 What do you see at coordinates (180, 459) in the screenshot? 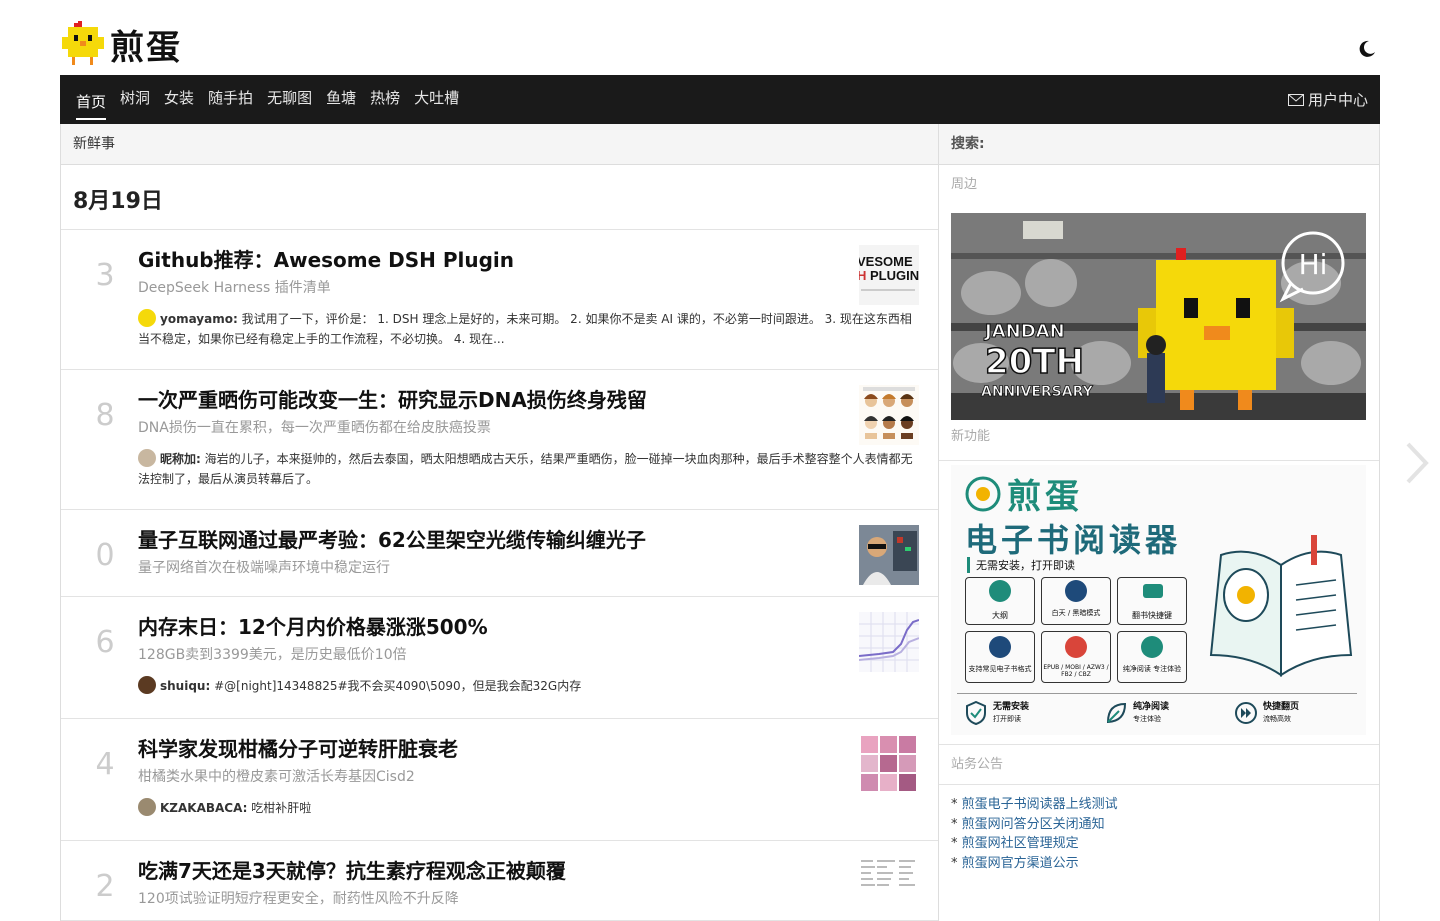
I see `comment-user: 昵称加:` at bounding box center [180, 459].